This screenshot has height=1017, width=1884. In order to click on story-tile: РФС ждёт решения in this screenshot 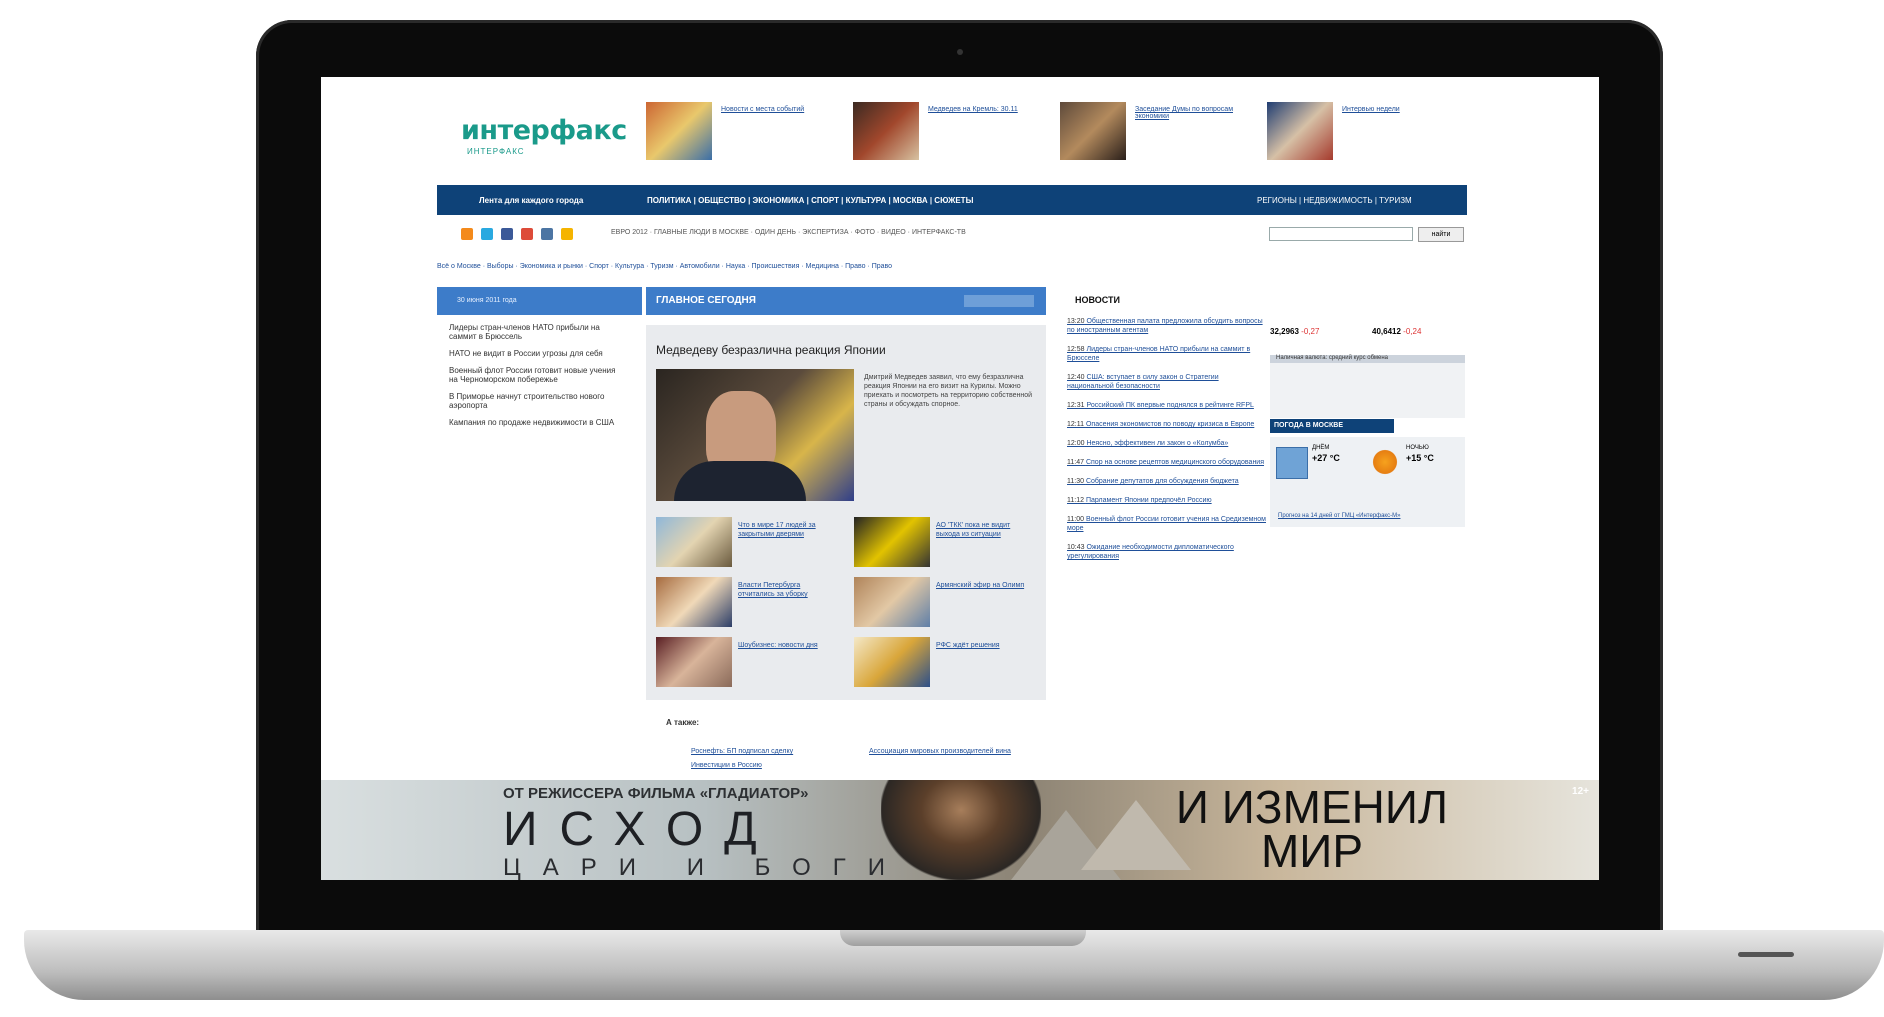, I will do `click(949, 662)`.